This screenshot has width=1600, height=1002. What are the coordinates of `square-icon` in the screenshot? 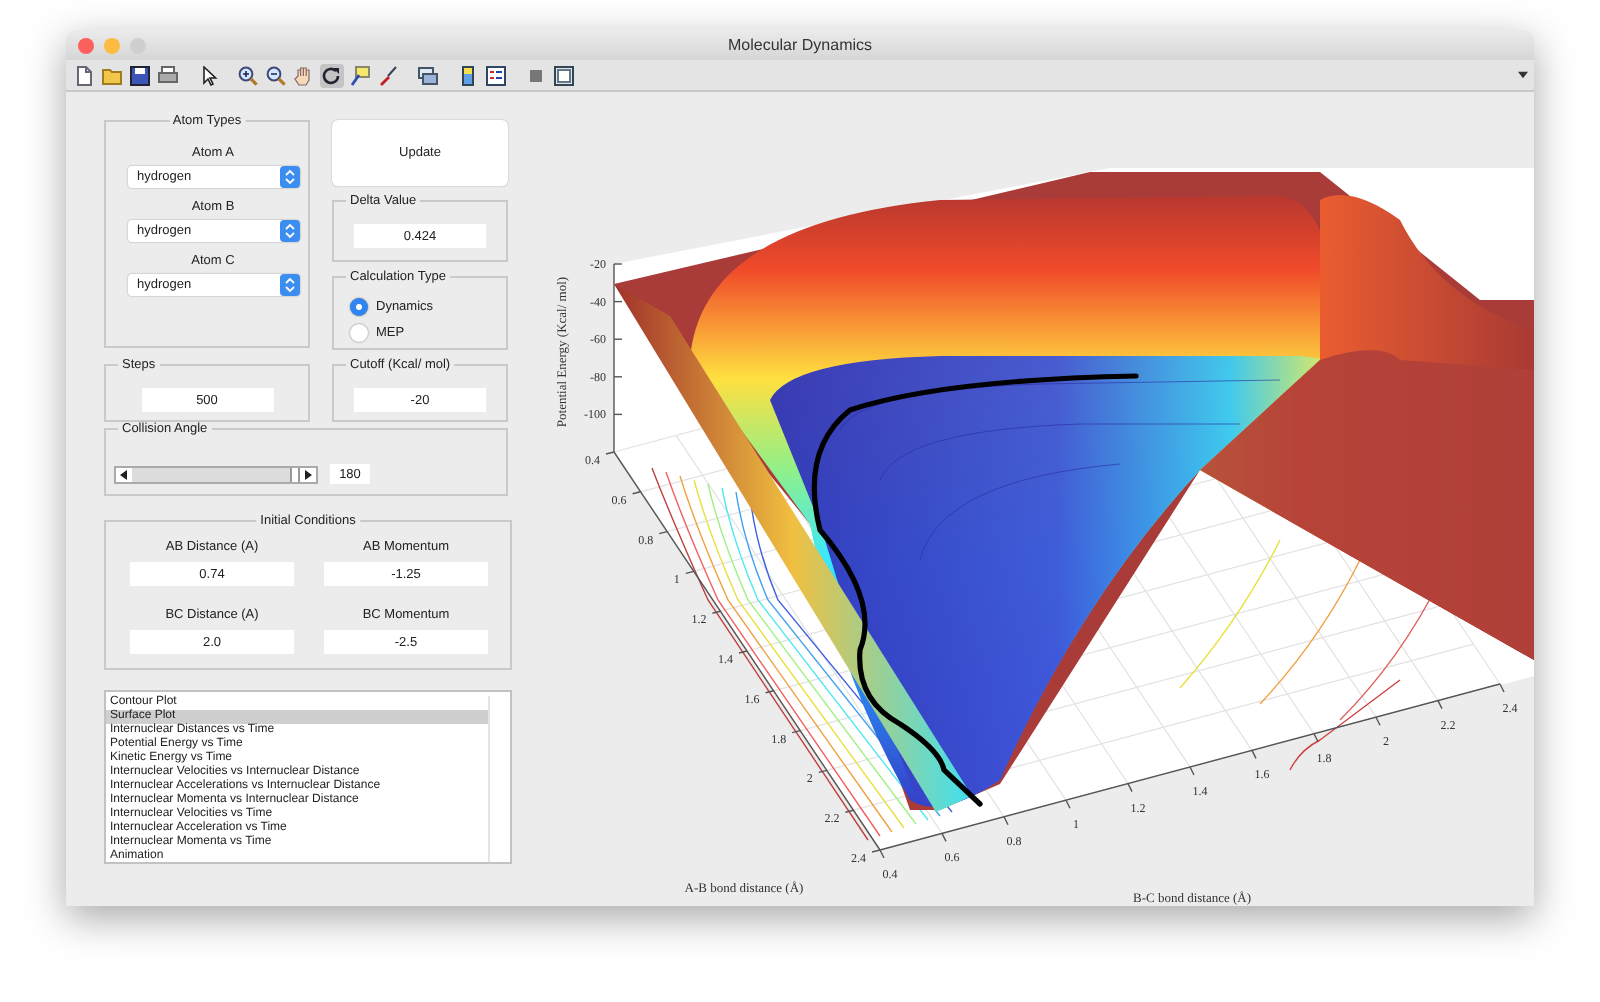 It's located at (536, 75).